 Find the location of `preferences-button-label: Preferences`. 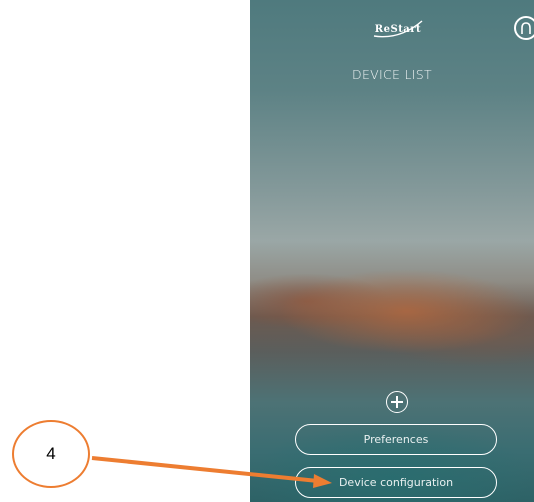

preferences-button-label: Preferences is located at coordinates (396, 439).